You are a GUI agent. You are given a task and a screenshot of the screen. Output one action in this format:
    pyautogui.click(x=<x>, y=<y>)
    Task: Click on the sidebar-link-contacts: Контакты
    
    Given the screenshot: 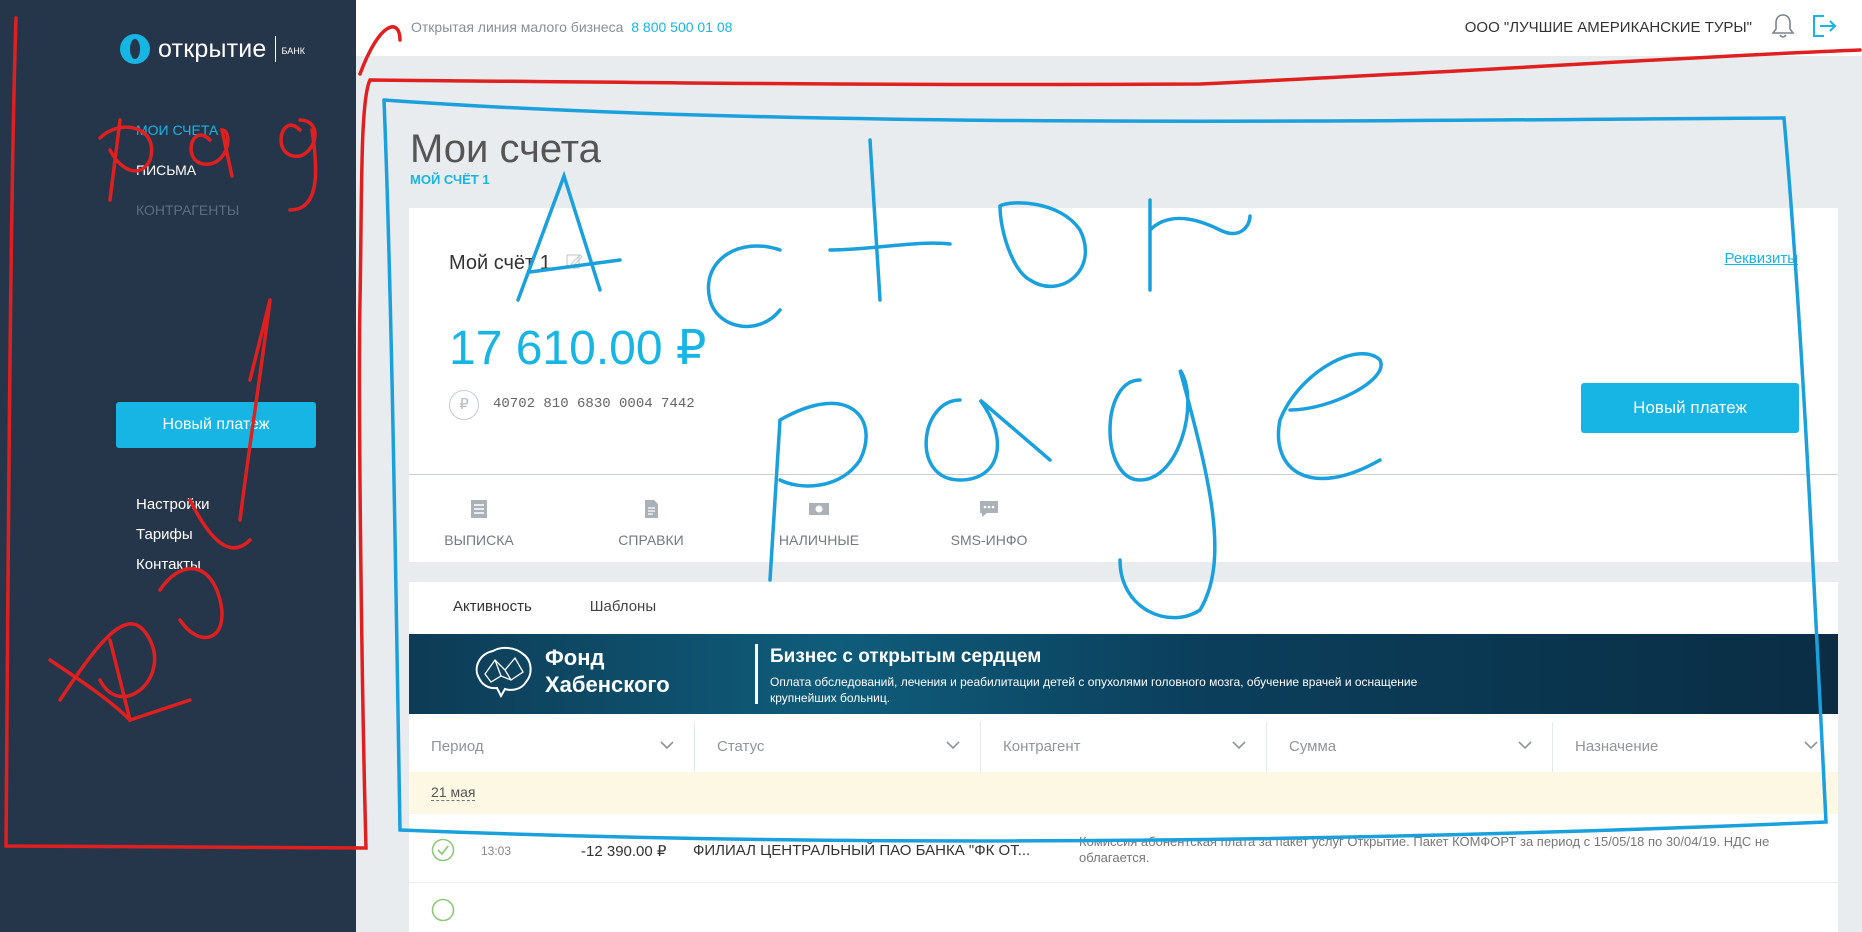 What is the action you would take?
    pyautogui.click(x=173, y=564)
    